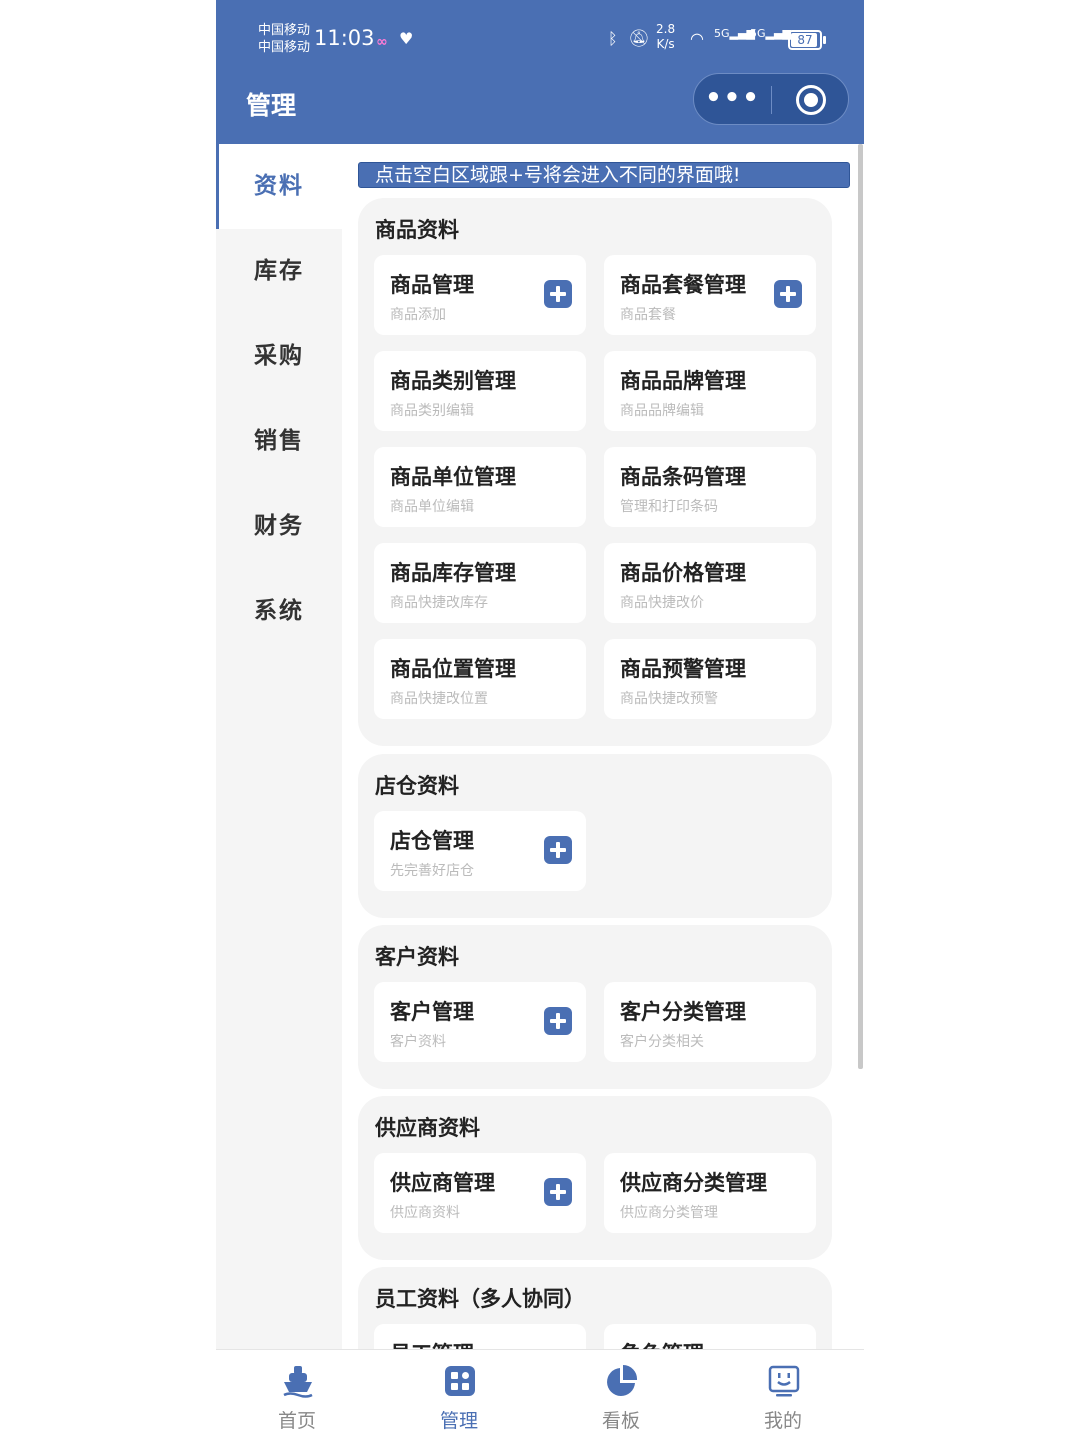 The image size is (1080, 1439). I want to click on menu-card: 商品单位管理商品单位编辑, so click(480, 487).